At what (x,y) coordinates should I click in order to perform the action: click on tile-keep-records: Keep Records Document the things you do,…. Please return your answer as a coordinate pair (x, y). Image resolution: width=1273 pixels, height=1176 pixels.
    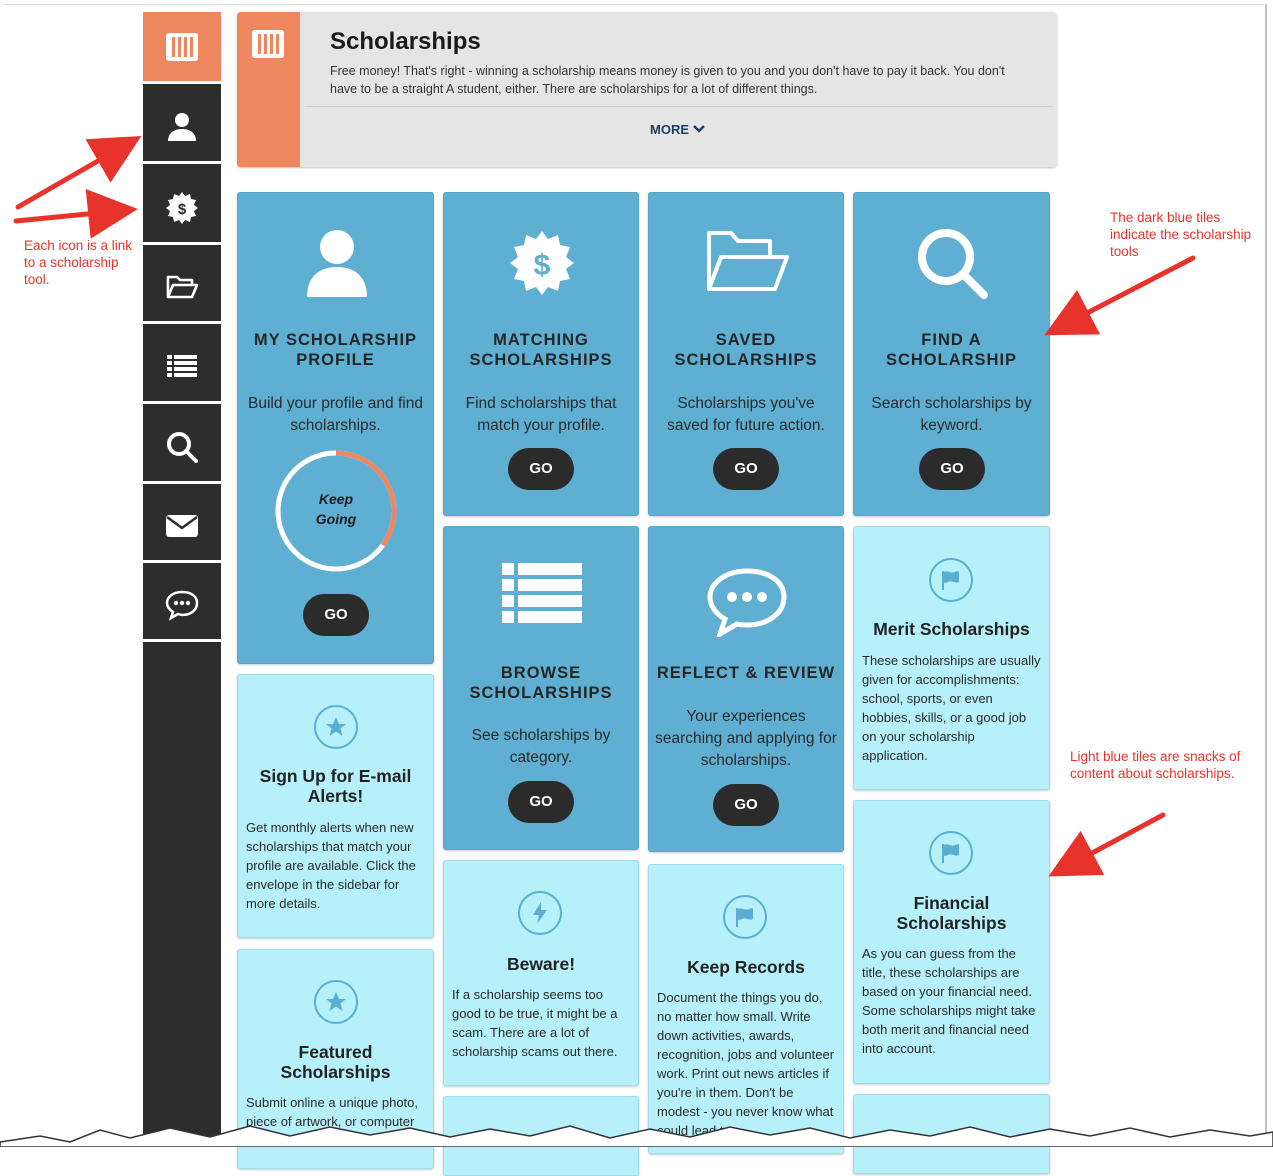
    Looking at the image, I should click on (746, 1009).